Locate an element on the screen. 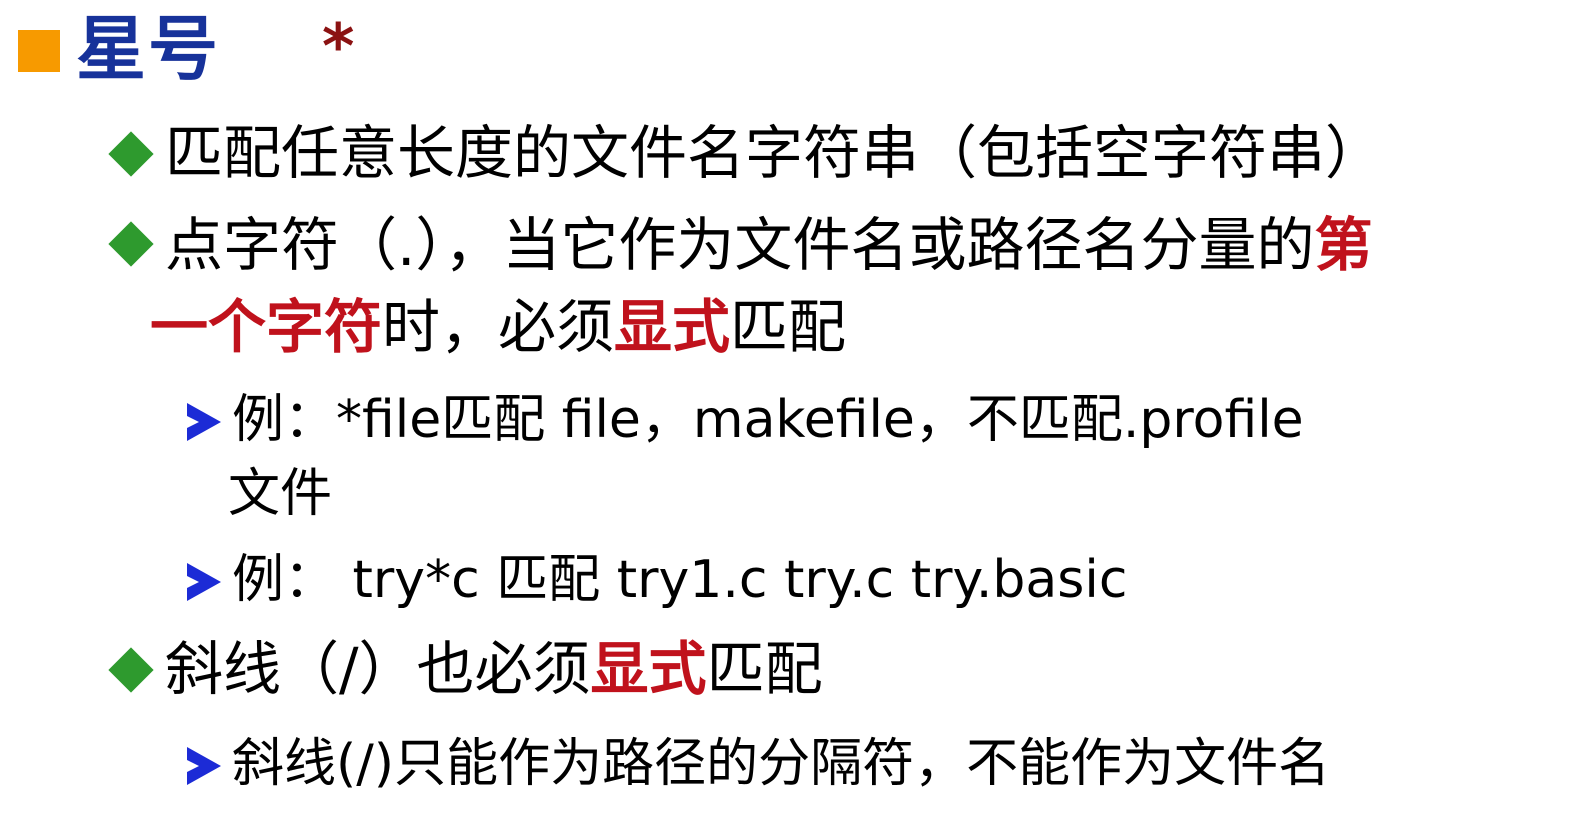 The height and width of the screenshot is (831, 1571). bullet-2-text-c: 匹配 is located at coordinates (788, 327).